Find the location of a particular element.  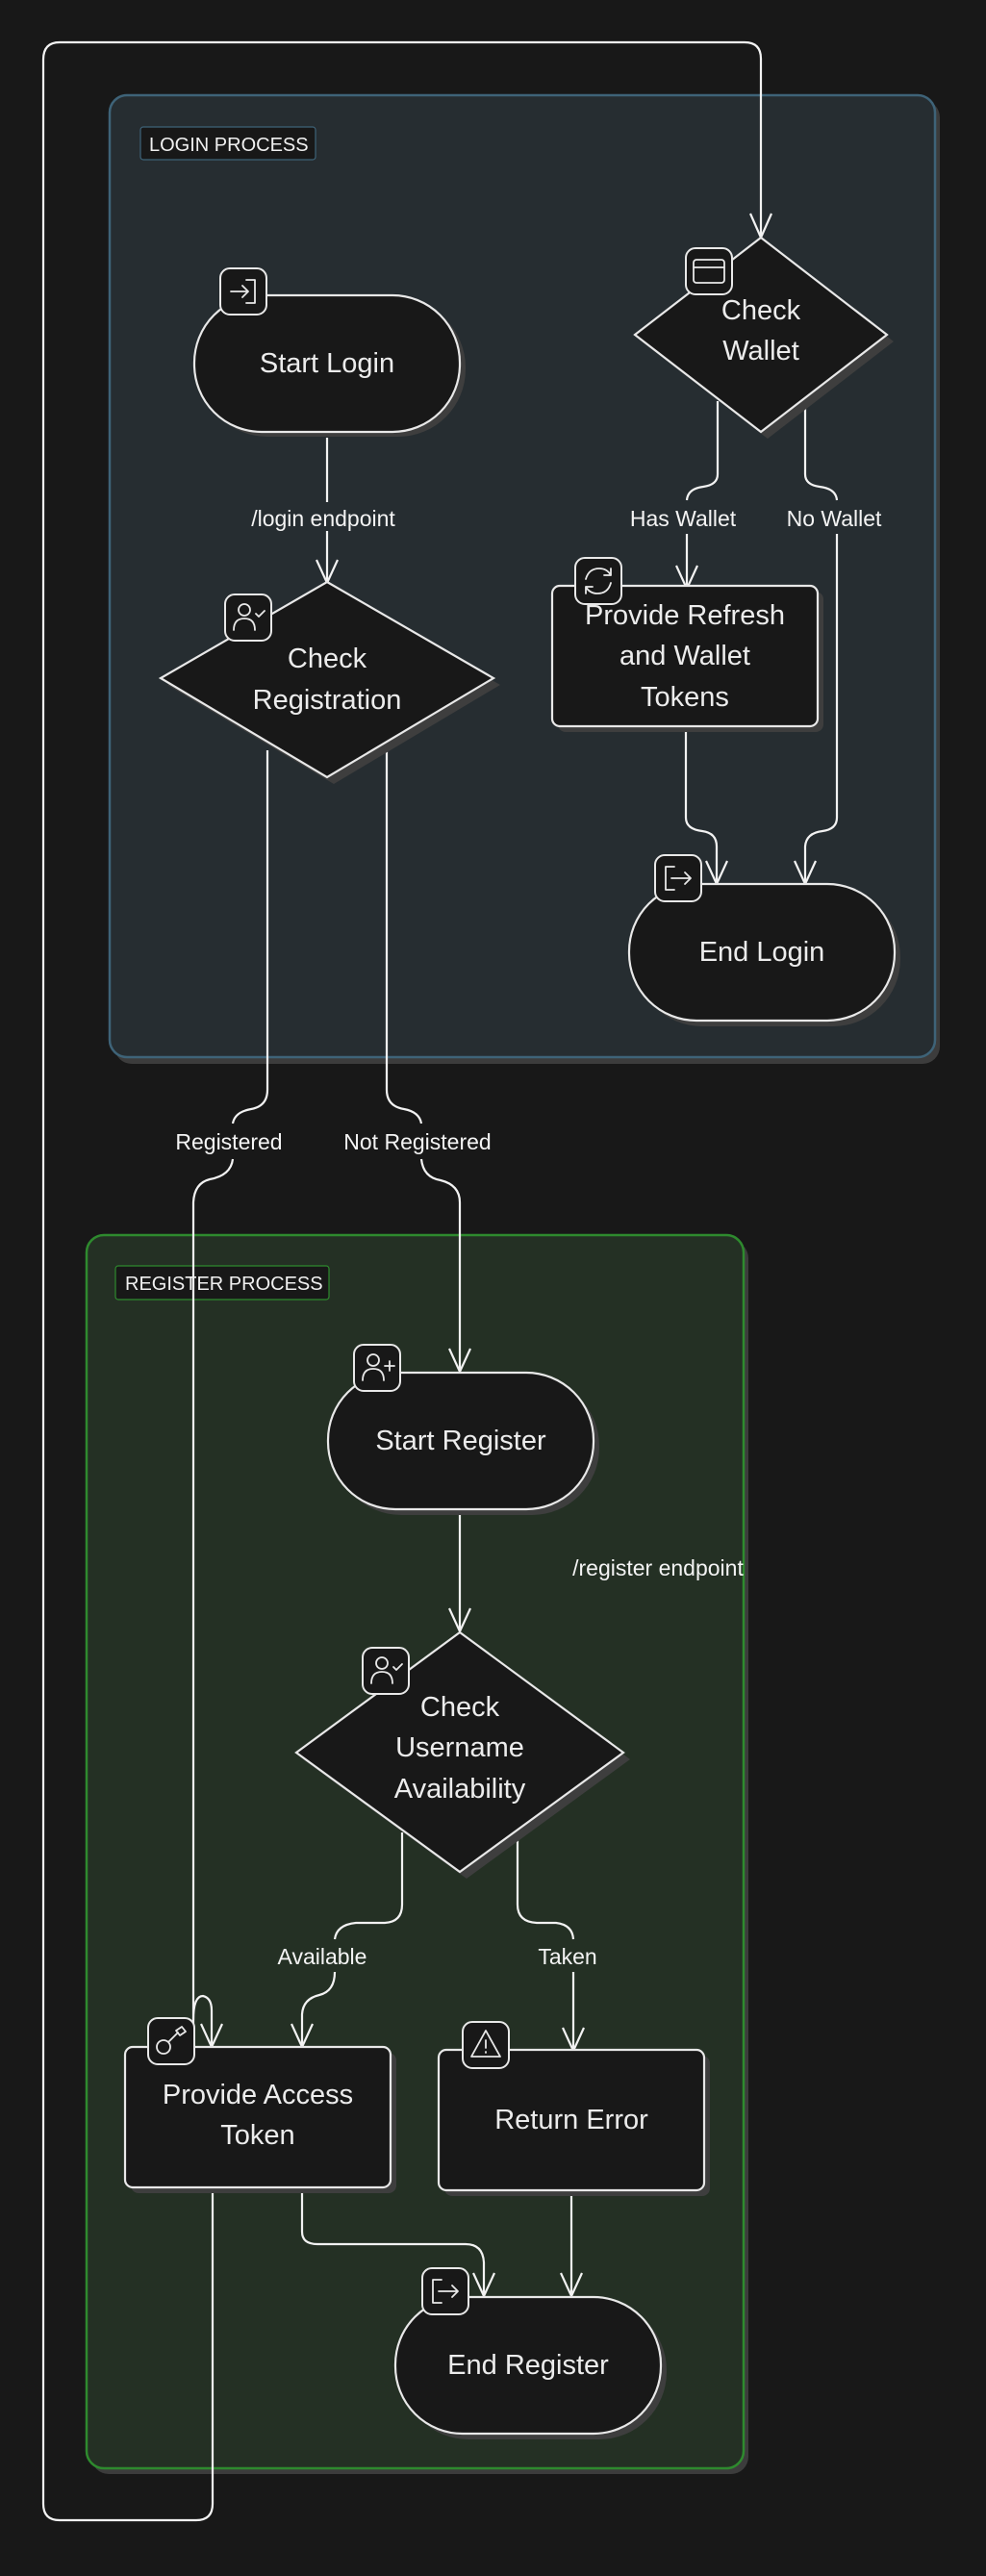

warning-icon is located at coordinates (486, 2045).